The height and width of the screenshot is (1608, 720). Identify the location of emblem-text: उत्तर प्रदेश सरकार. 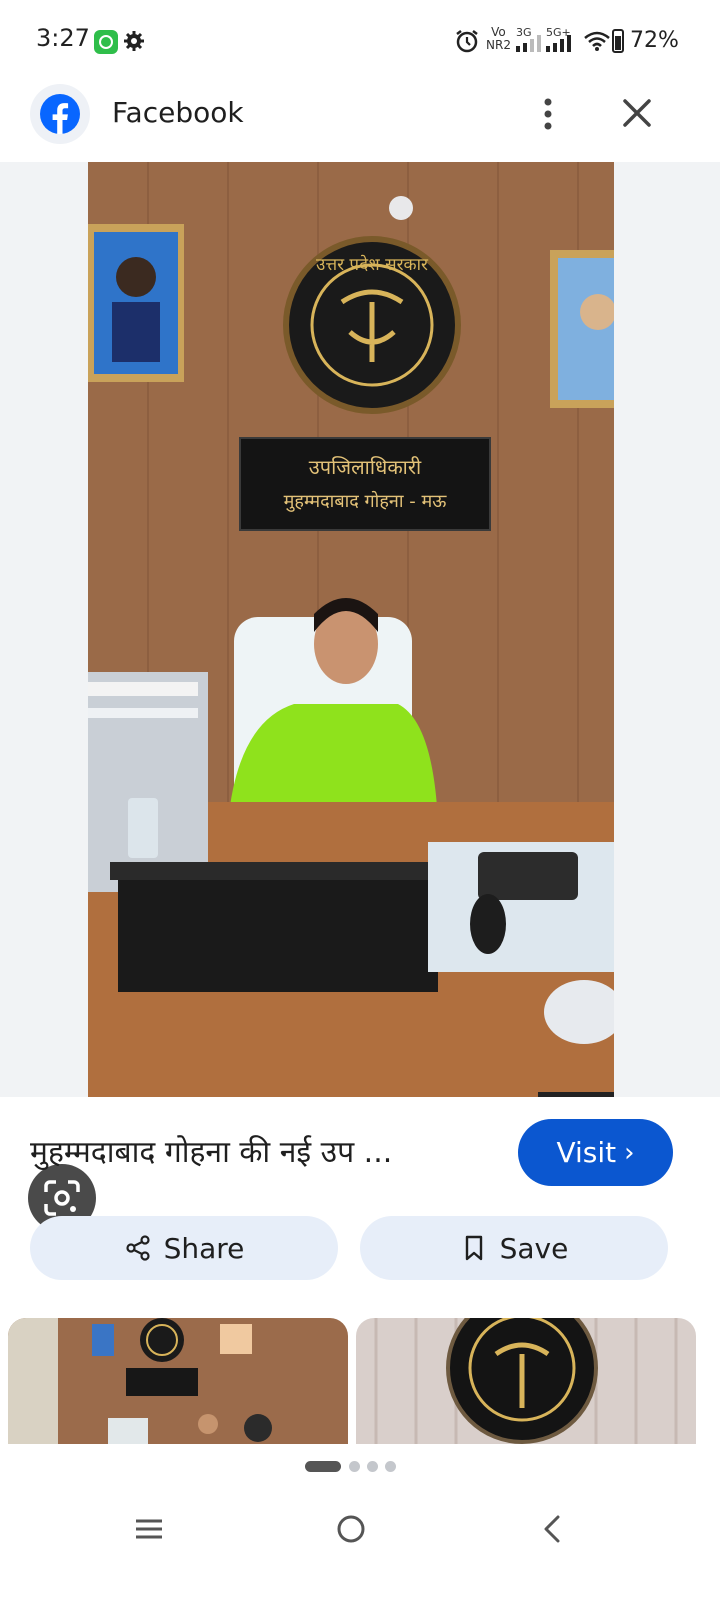
(372, 264).